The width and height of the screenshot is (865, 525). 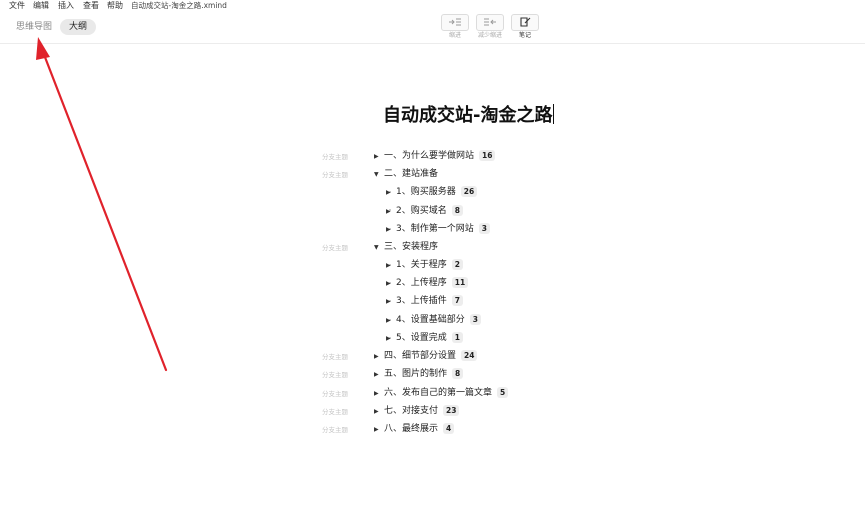 I want to click on file-name: 自动成交站-淘金之路.xmind, so click(x=179, y=5).